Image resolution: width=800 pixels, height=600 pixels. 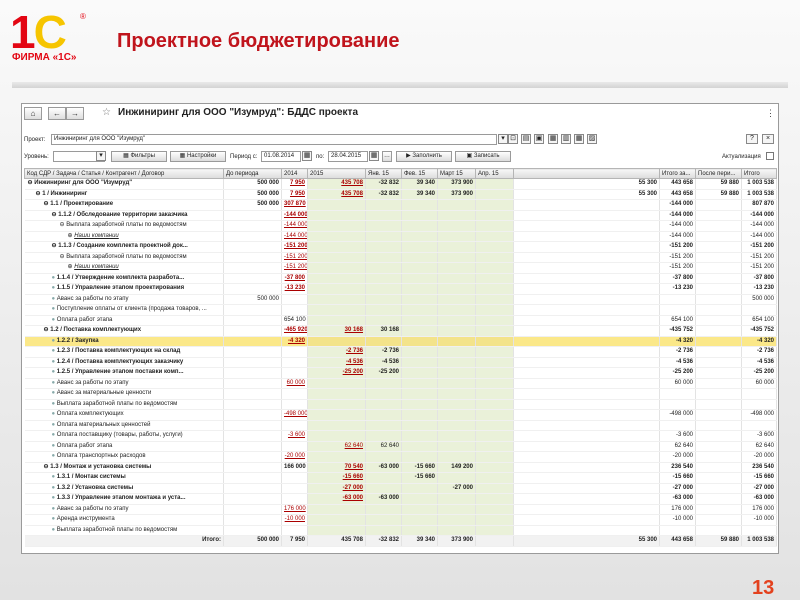 I want to click on cell-value: 149 200, so click(x=456, y=467).